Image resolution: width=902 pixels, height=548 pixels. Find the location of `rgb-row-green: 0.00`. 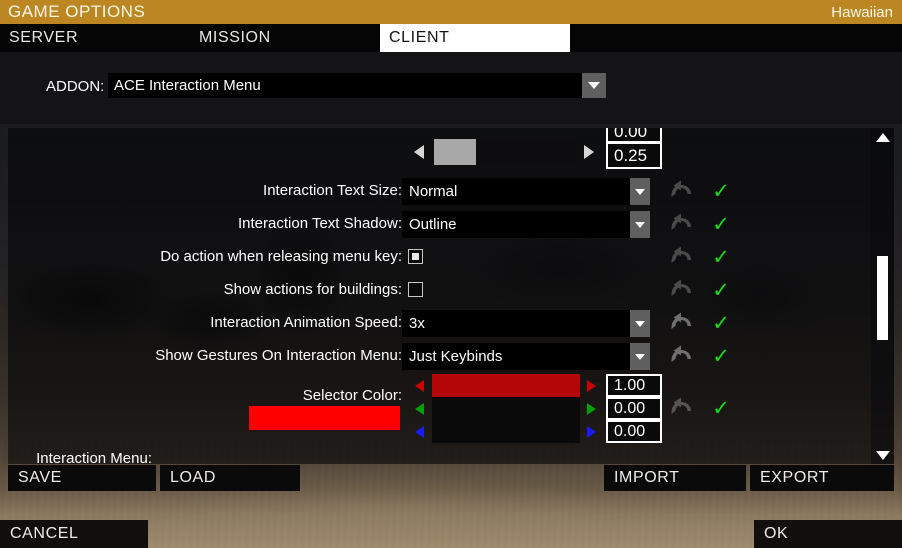

rgb-row-green: 0.00 is located at coordinates (451, 408).